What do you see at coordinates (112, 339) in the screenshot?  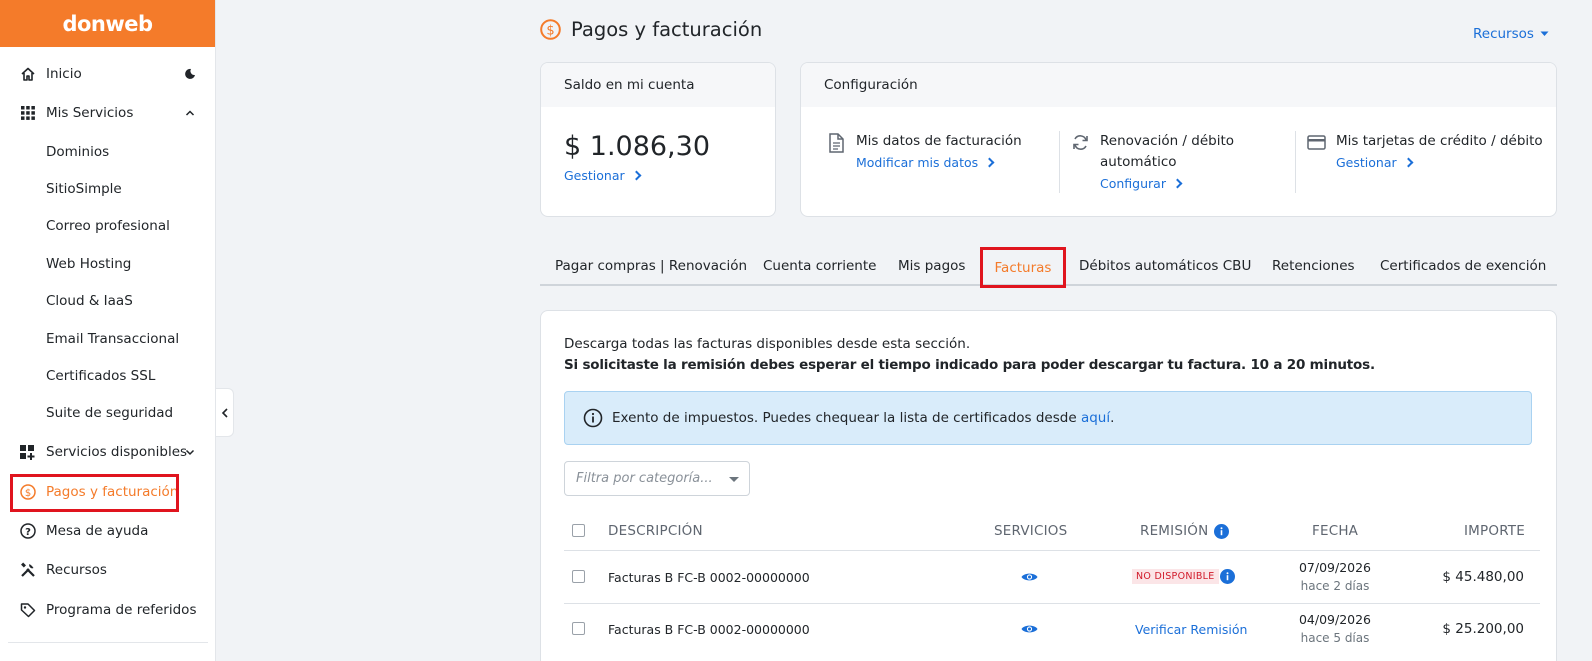 I see `sidebar-subitem-email-transaccional: Email Transaccional` at bounding box center [112, 339].